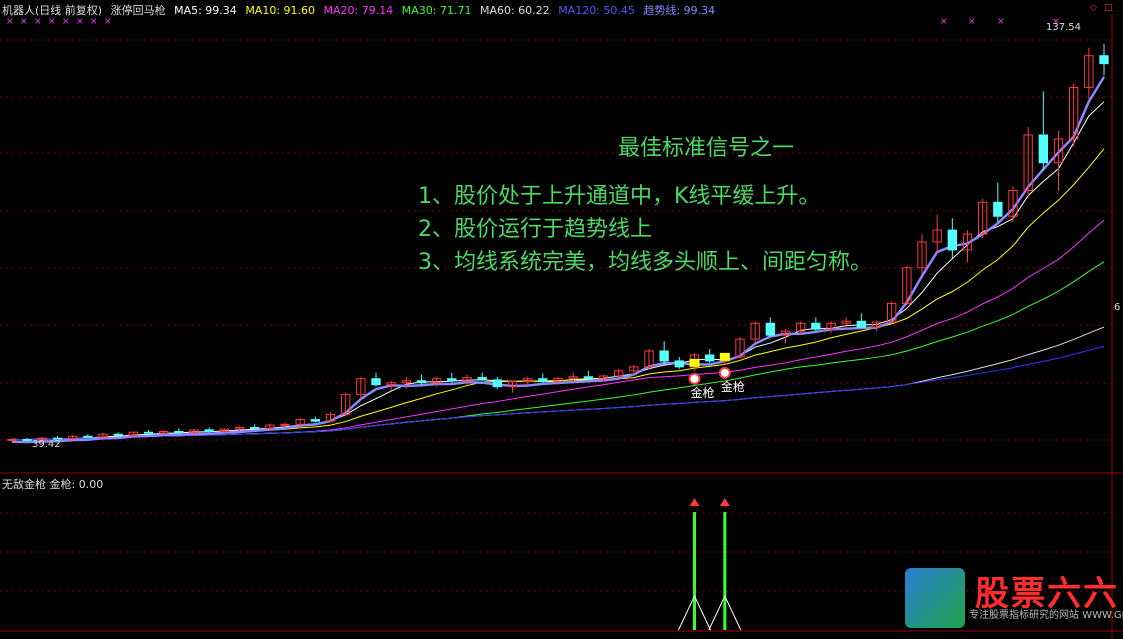 The height and width of the screenshot is (639, 1123). What do you see at coordinates (46, 444) in the screenshot?
I see `low-price-label: 39.42` at bounding box center [46, 444].